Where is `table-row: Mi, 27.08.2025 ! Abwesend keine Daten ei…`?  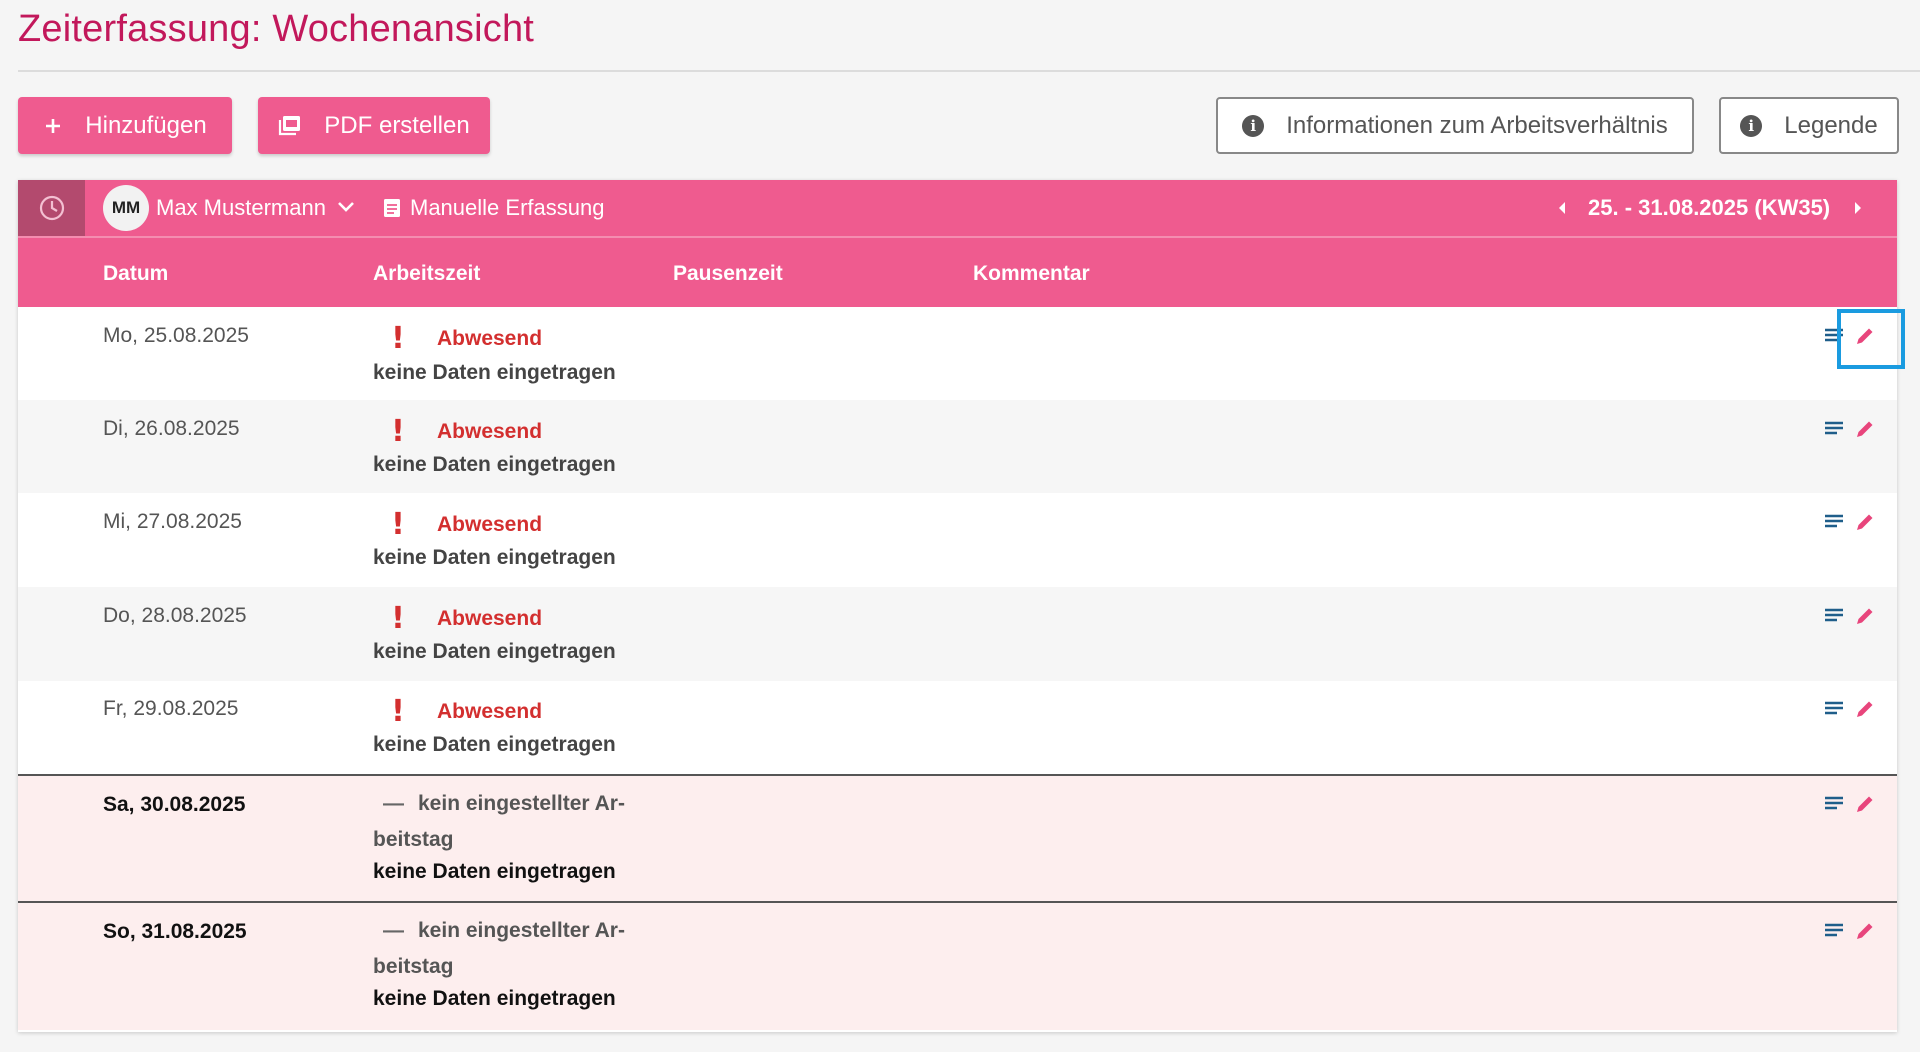 table-row: Mi, 27.08.2025 ! Abwesend keine Daten ei… is located at coordinates (957, 540).